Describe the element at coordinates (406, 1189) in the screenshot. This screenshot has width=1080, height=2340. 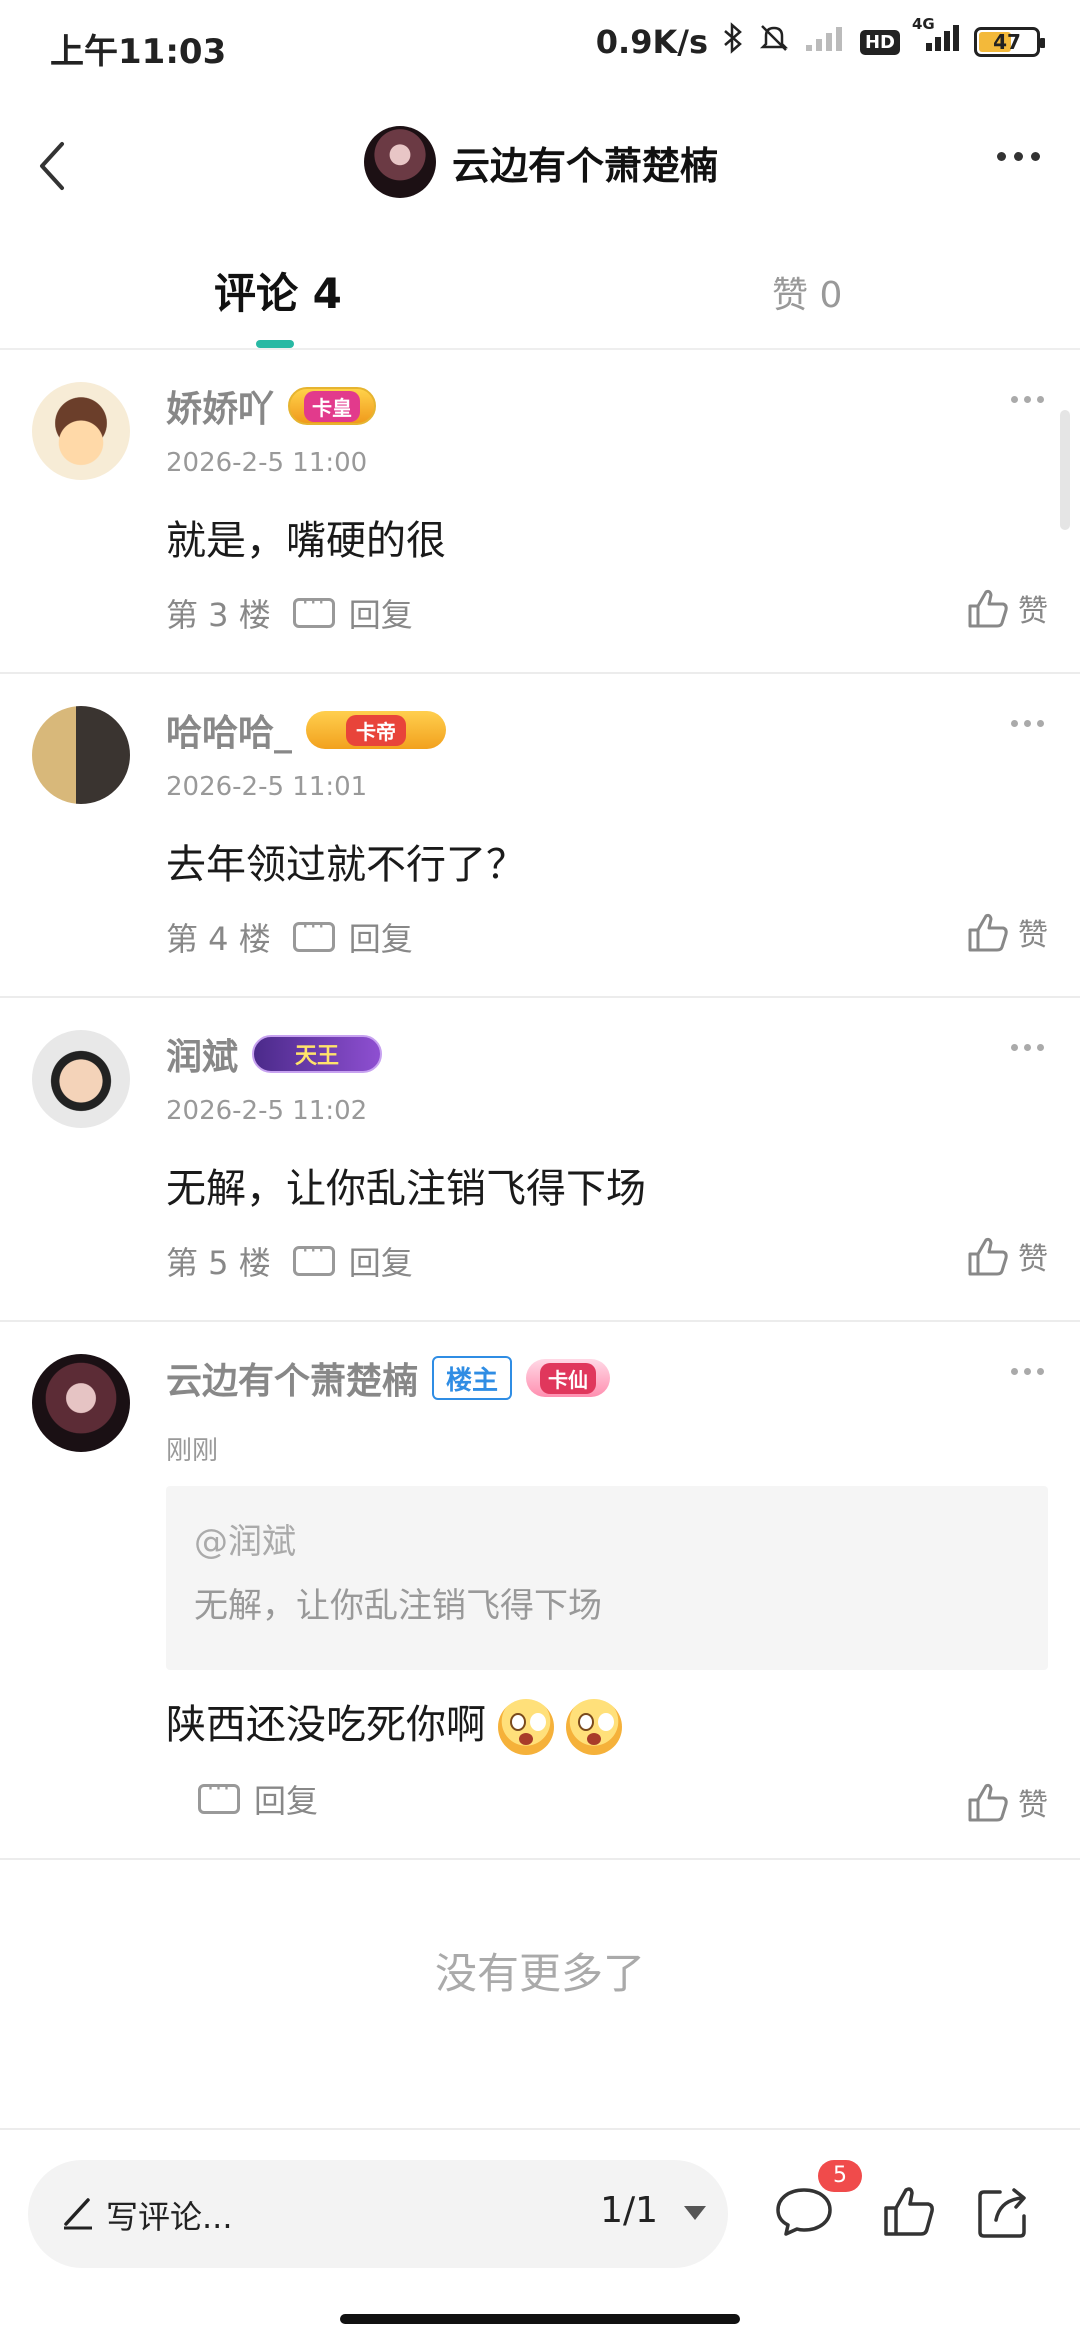
I see `comment-content: 无解，让你乱注销飞得下场` at that location.